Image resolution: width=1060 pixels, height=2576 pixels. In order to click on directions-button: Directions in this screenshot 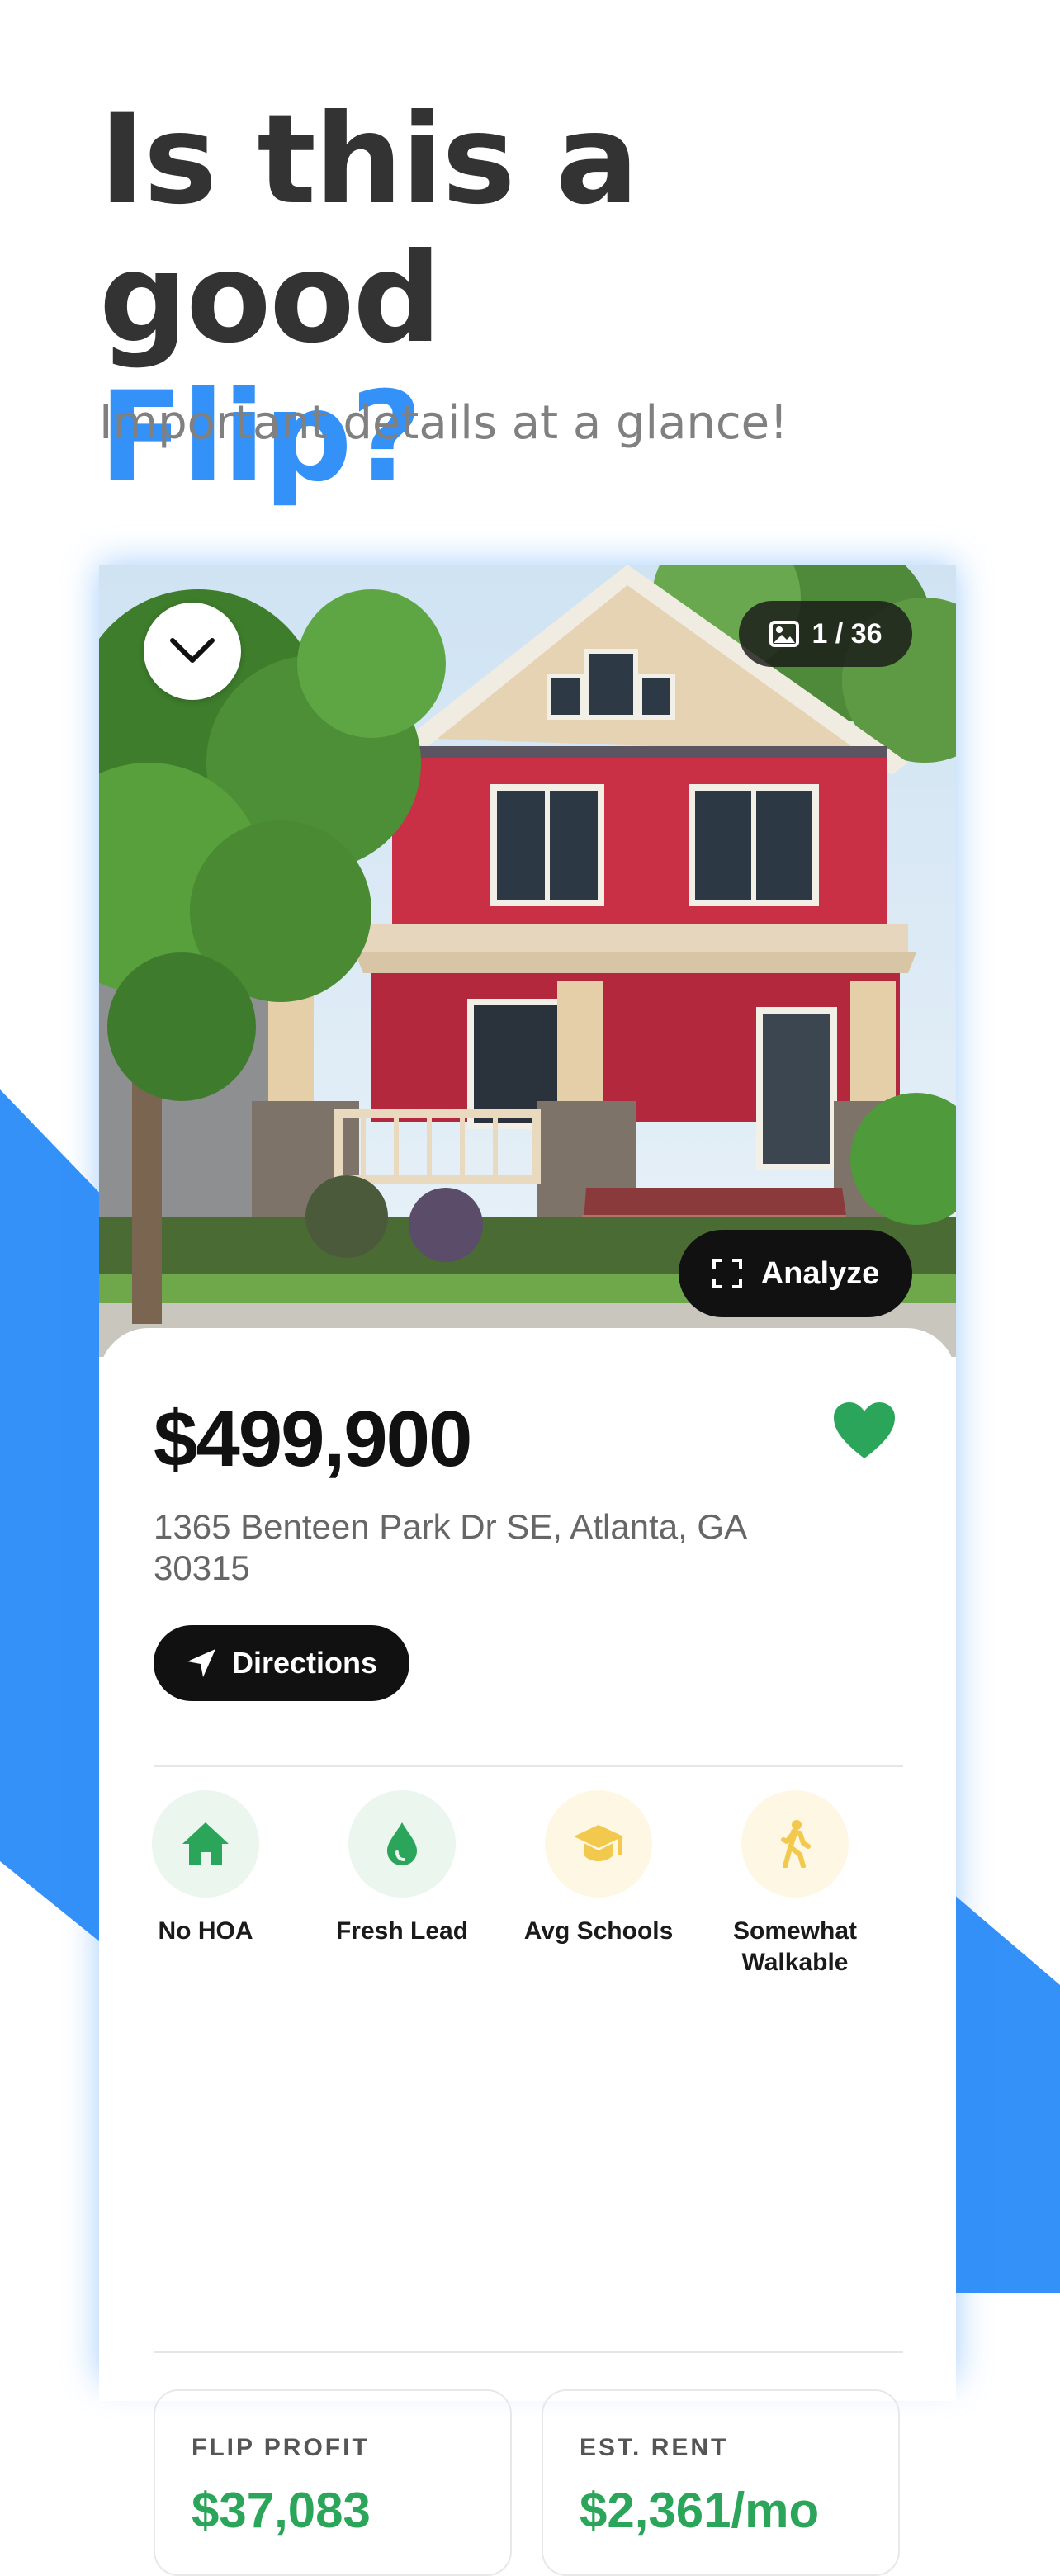, I will do `click(281, 1663)`.